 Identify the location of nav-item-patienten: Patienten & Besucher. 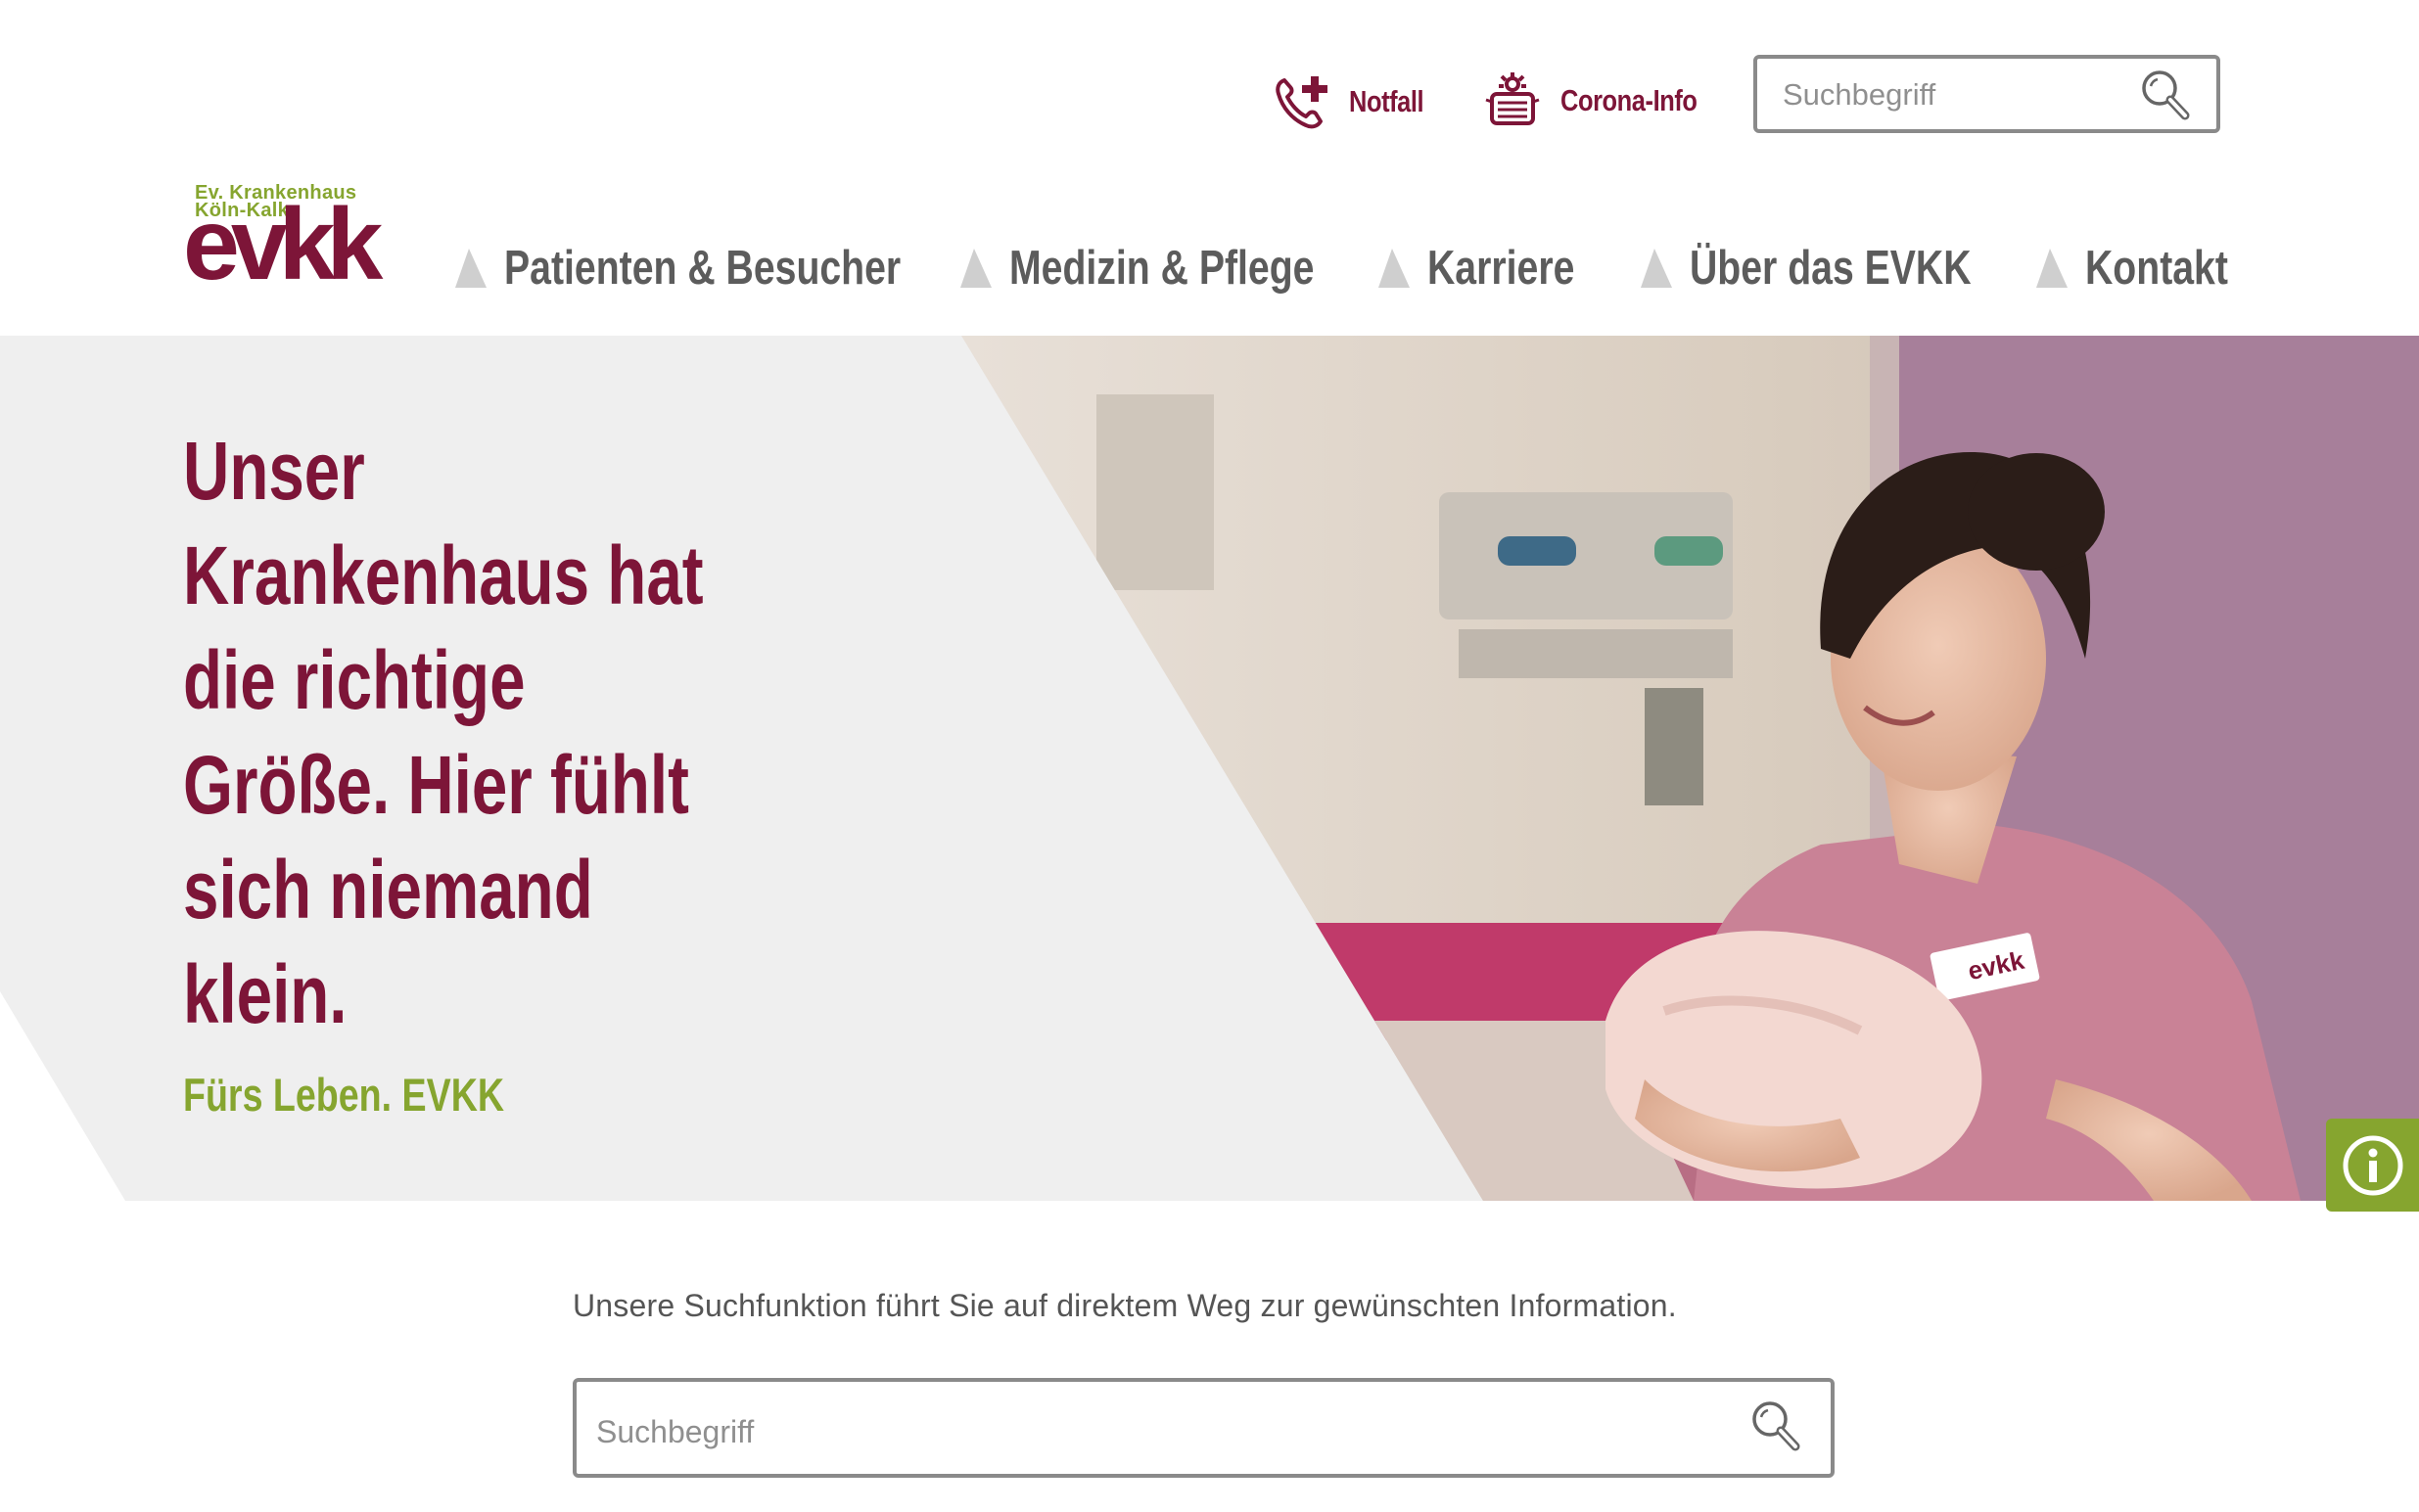
(728, 268).